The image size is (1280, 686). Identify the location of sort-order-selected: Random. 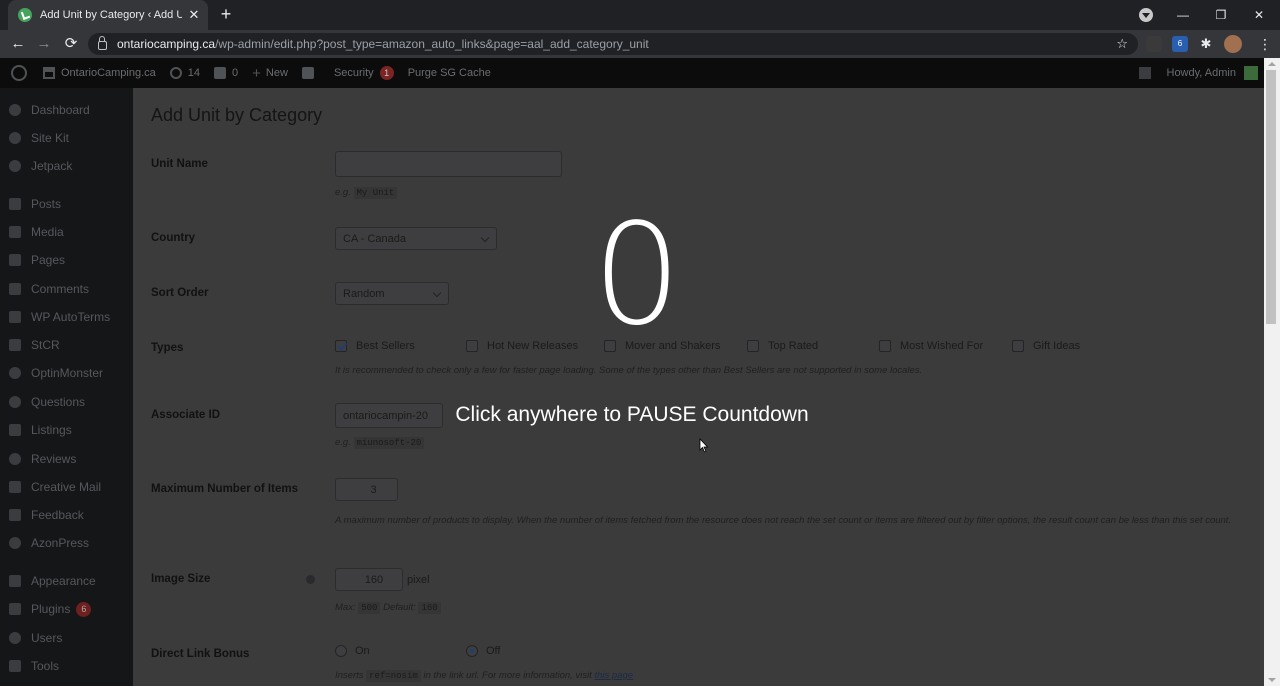
(364, 293).